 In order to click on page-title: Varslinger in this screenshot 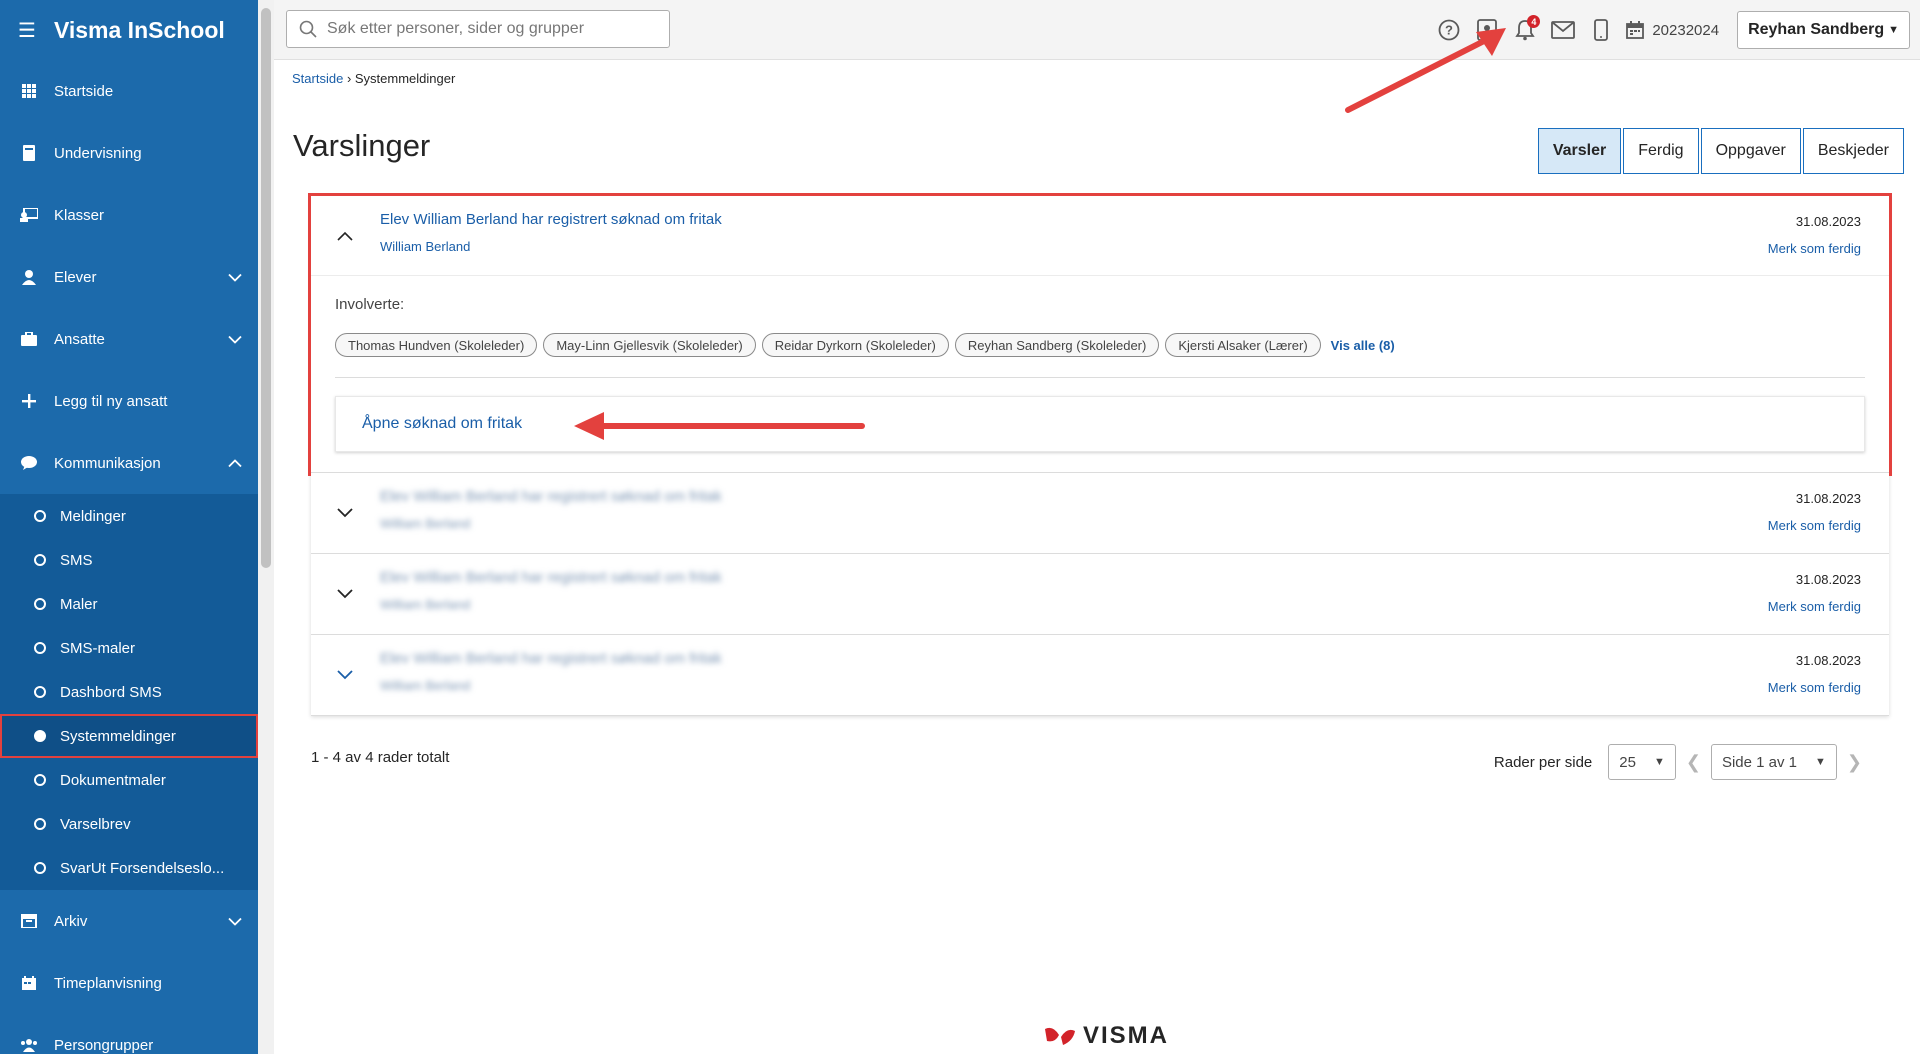, I will do `click(362, 145)`.